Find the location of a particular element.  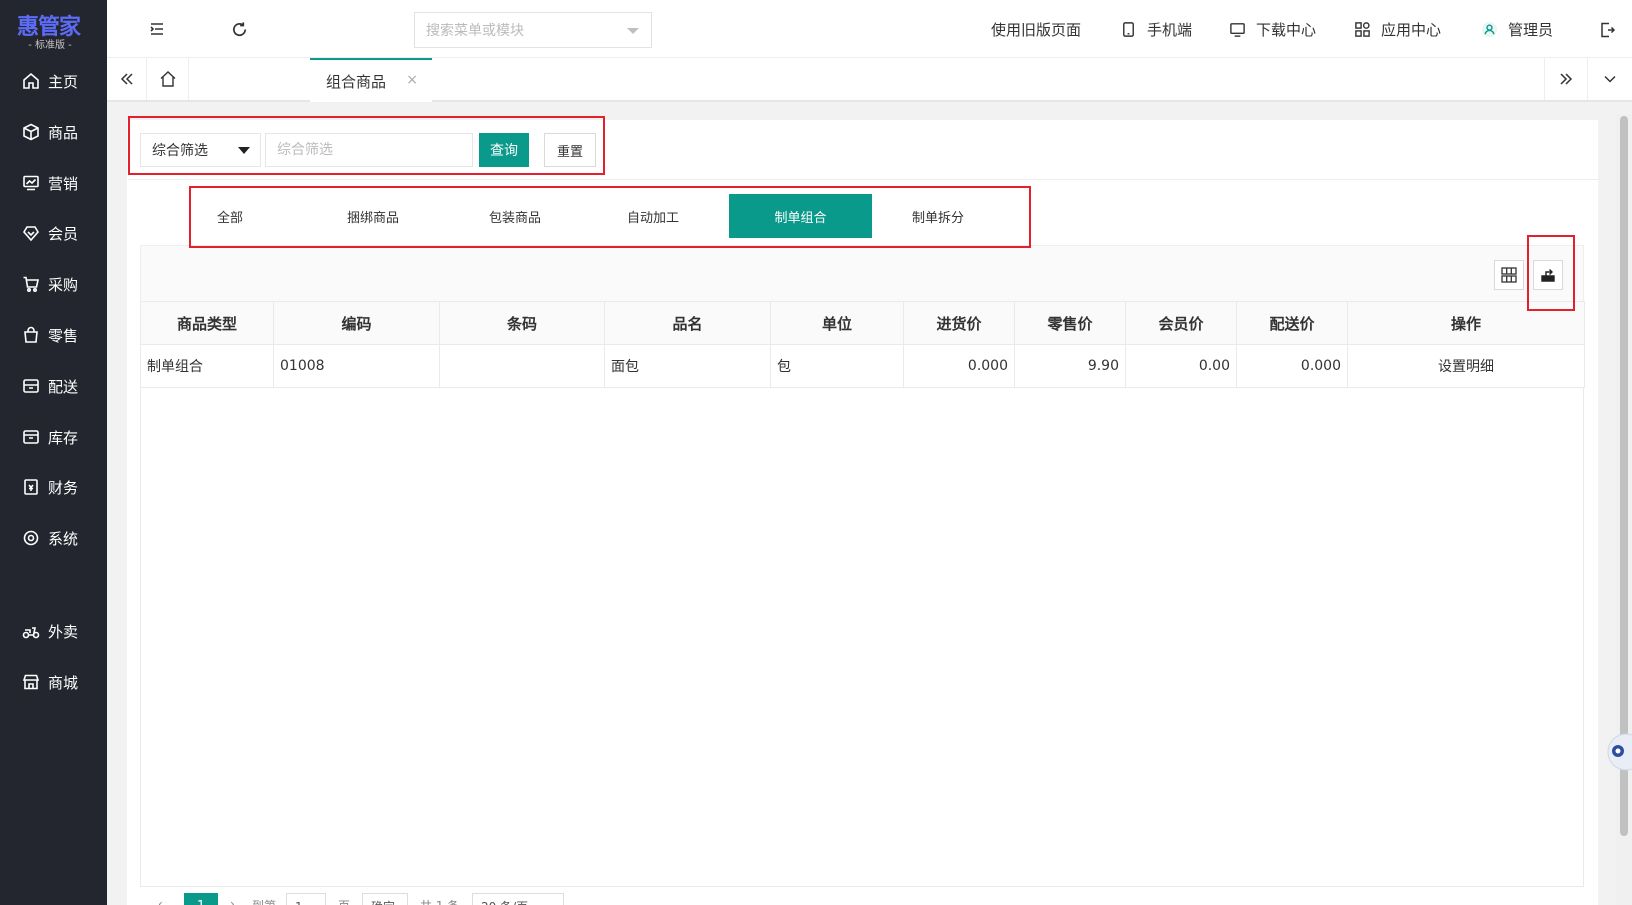

finance-icon is located at coordinates (31, 487).